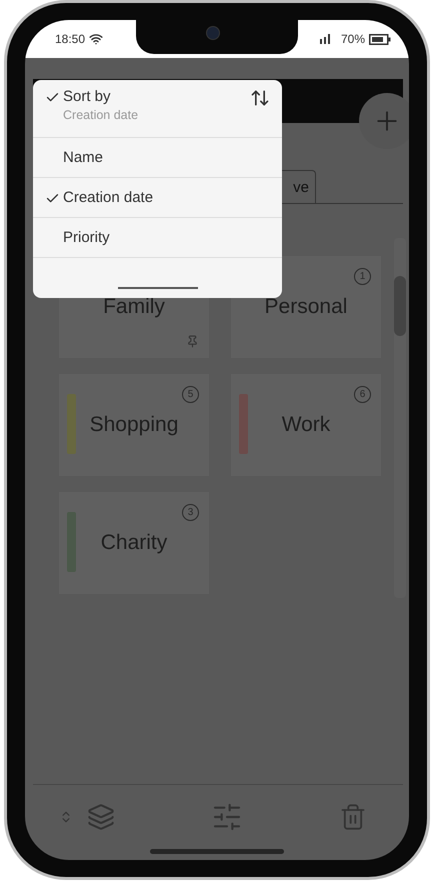 Image resolution: width=438 pixels, height=886 pixels. Describe the element at coordinates (70, 39) in the screenshot. I see `clock: 18:50` at that location.